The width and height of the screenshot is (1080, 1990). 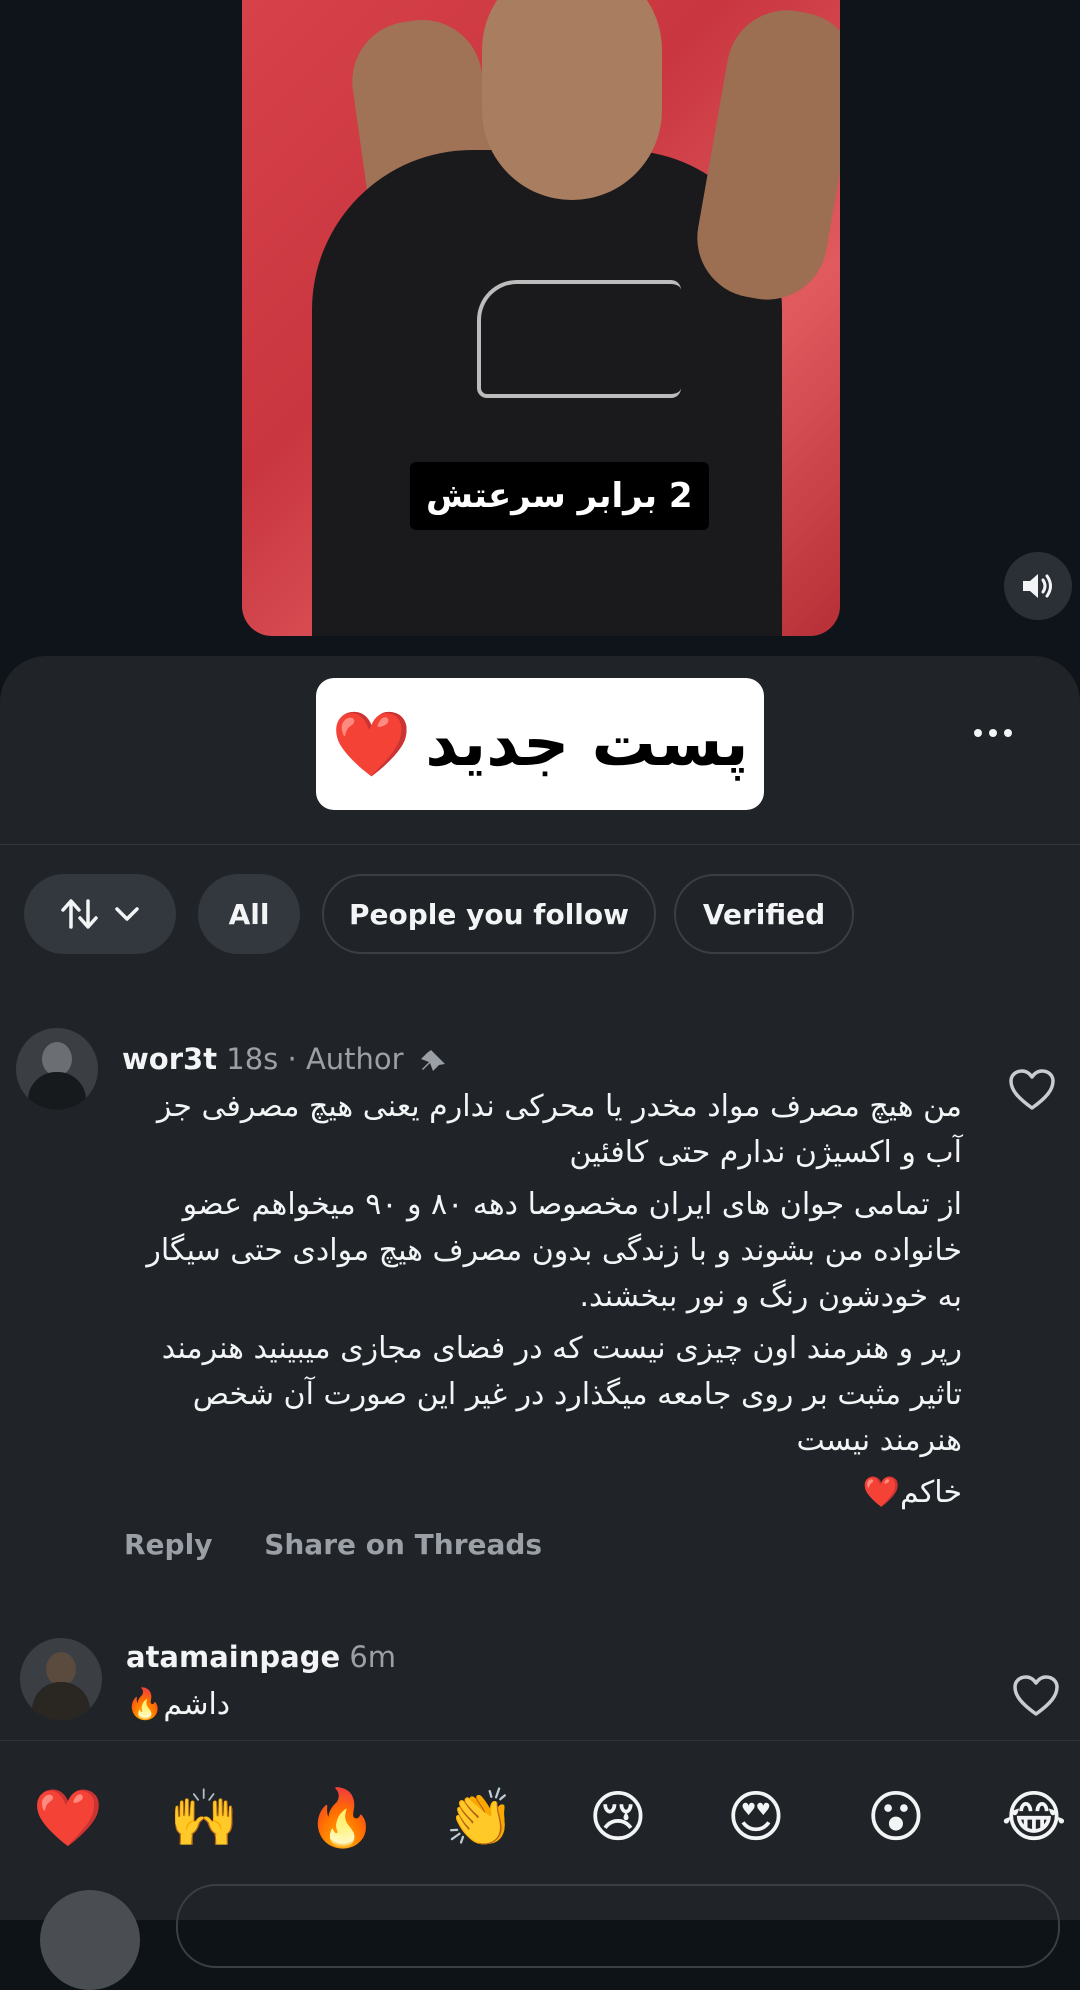 What do you see at coordinates (127, 914) in the screenshot?
I see `chevron-down-icon` at bounding box center [127, 914].